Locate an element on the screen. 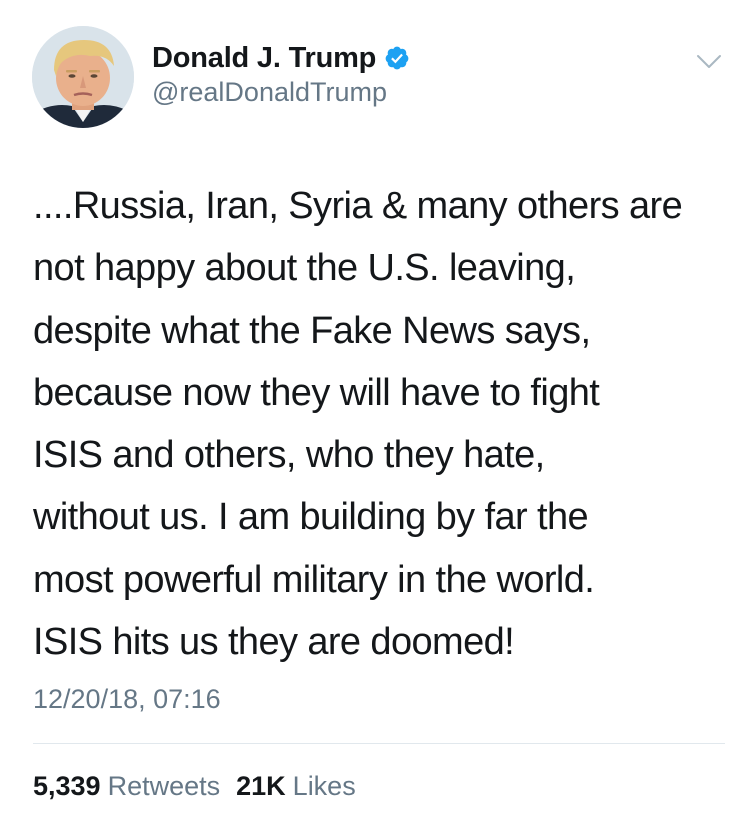  tweet-text-line: not happy about the U.S. leaving, is located at coordinates (304, 268).